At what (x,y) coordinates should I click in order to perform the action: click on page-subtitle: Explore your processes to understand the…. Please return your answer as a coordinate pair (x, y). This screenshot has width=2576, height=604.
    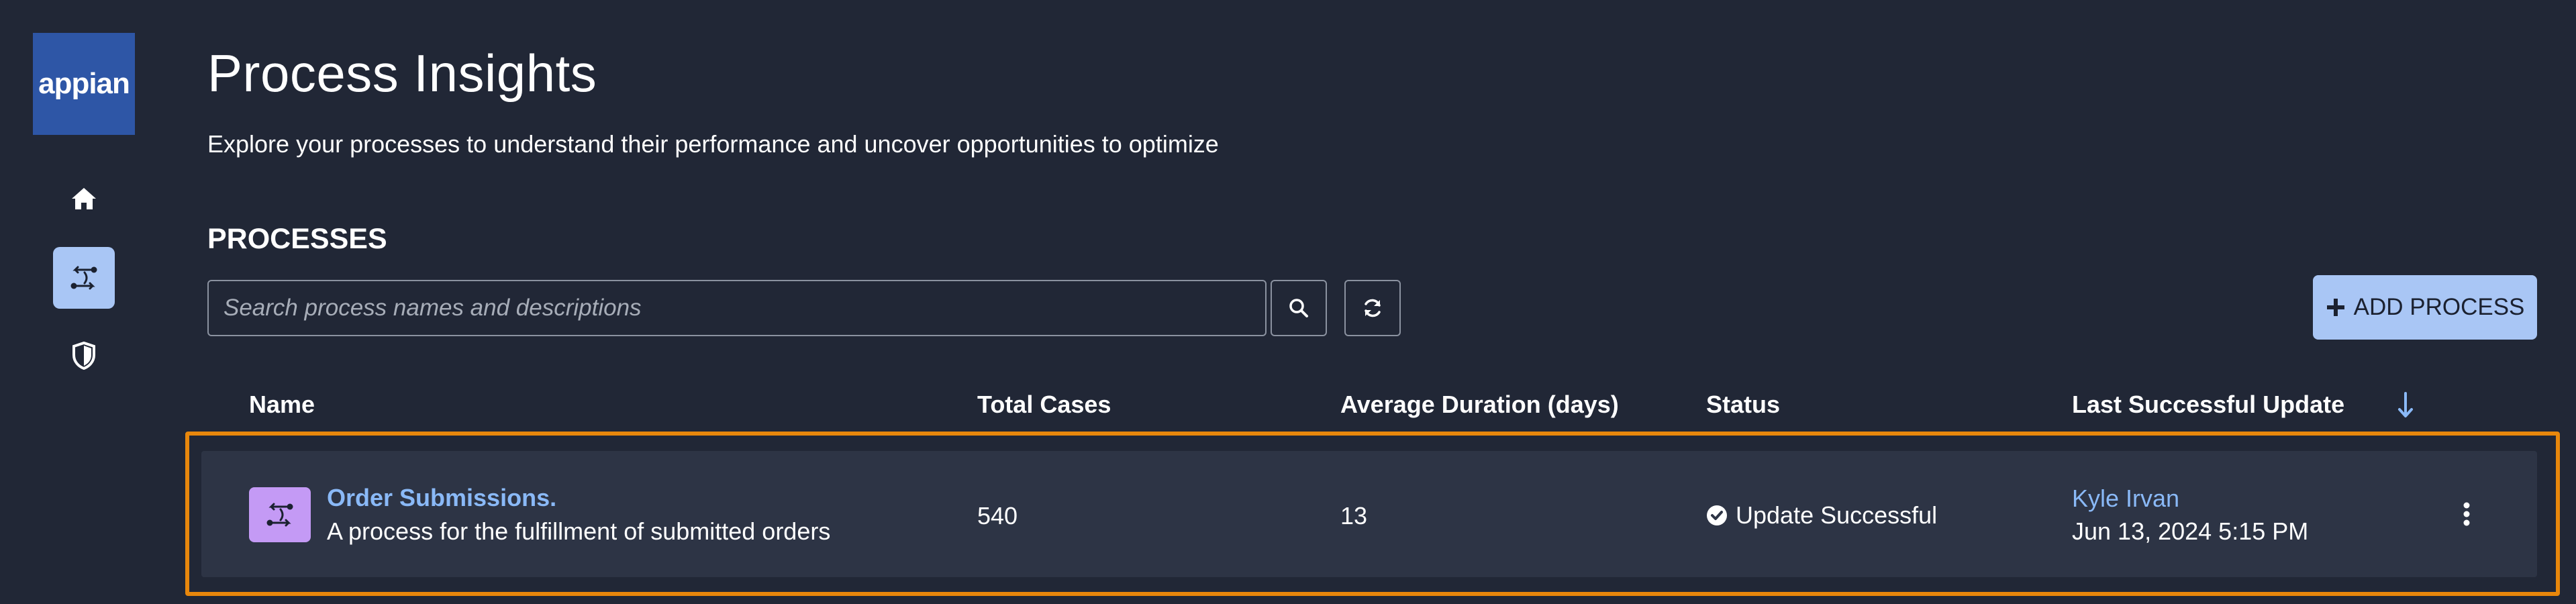
    Looking at the image, I should click on (713, 144).